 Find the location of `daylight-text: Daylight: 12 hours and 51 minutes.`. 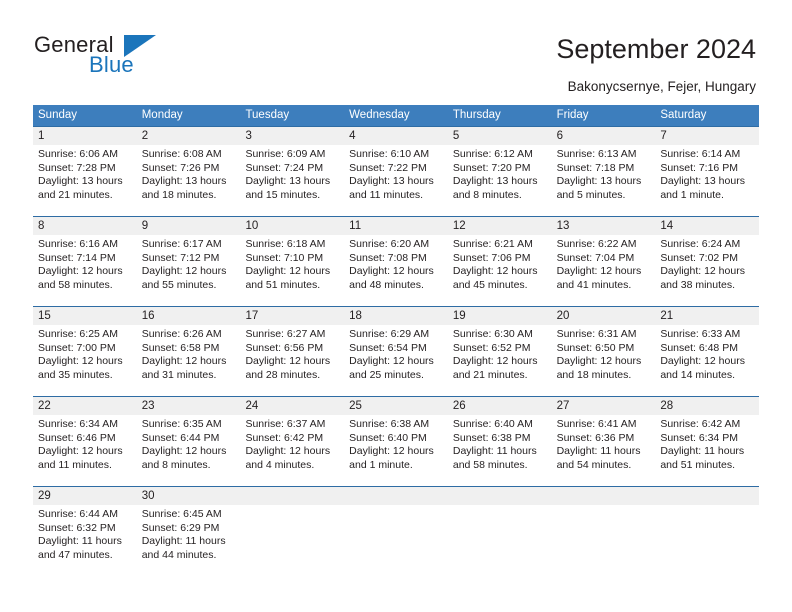

daylight-text: Daylight: 12 hours and 51 minutes. is located at coordinates (288, 278).